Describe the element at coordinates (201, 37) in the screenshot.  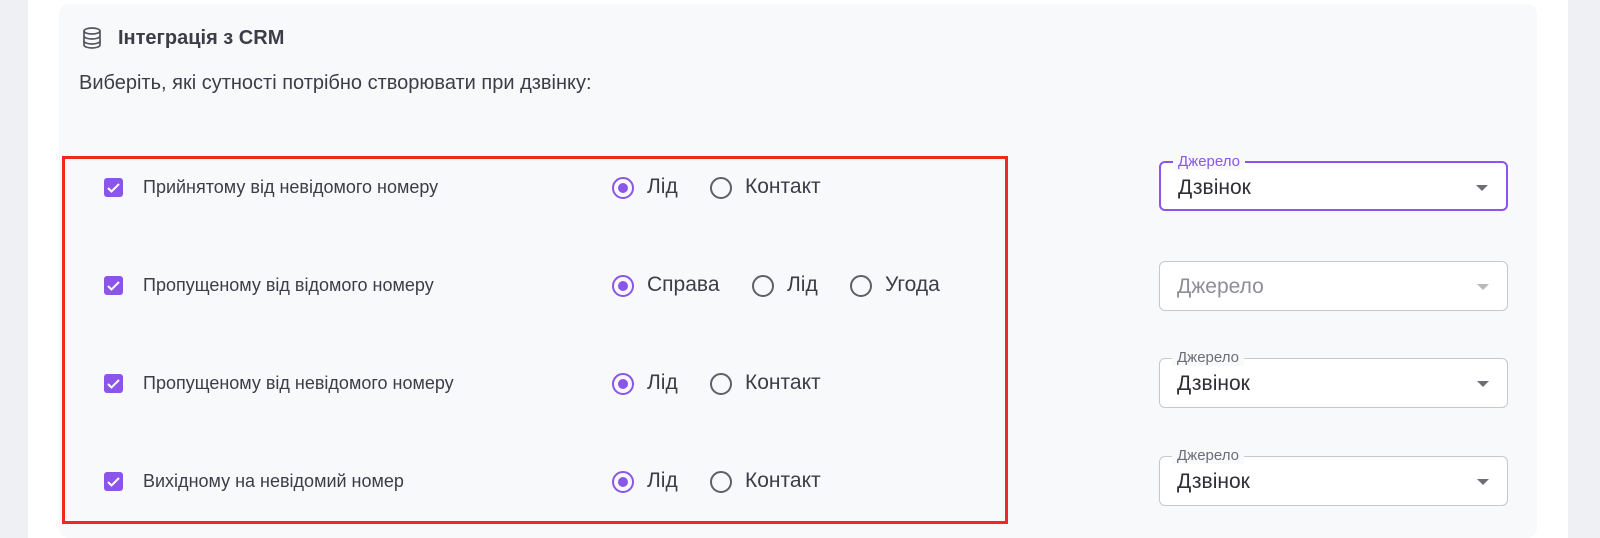
I see `section-title: Інтеграція з CRM` at that location.